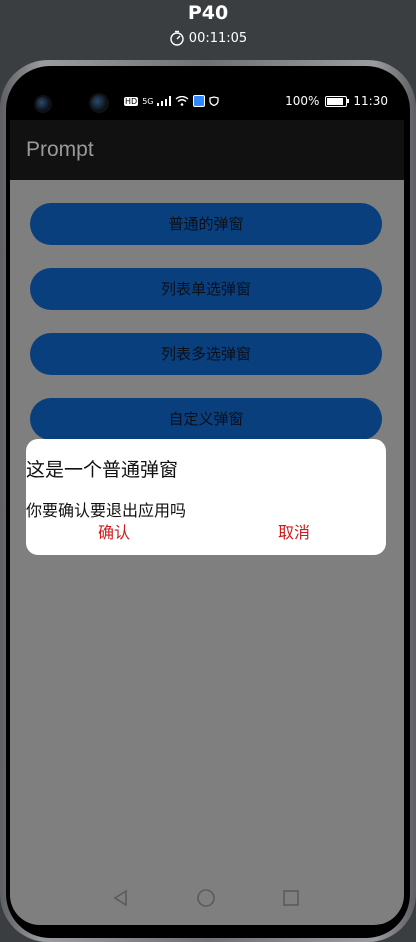 The height and width of the screenshot is (942, 416). I want to click on app-bar: Prompt, so click(207, 150).